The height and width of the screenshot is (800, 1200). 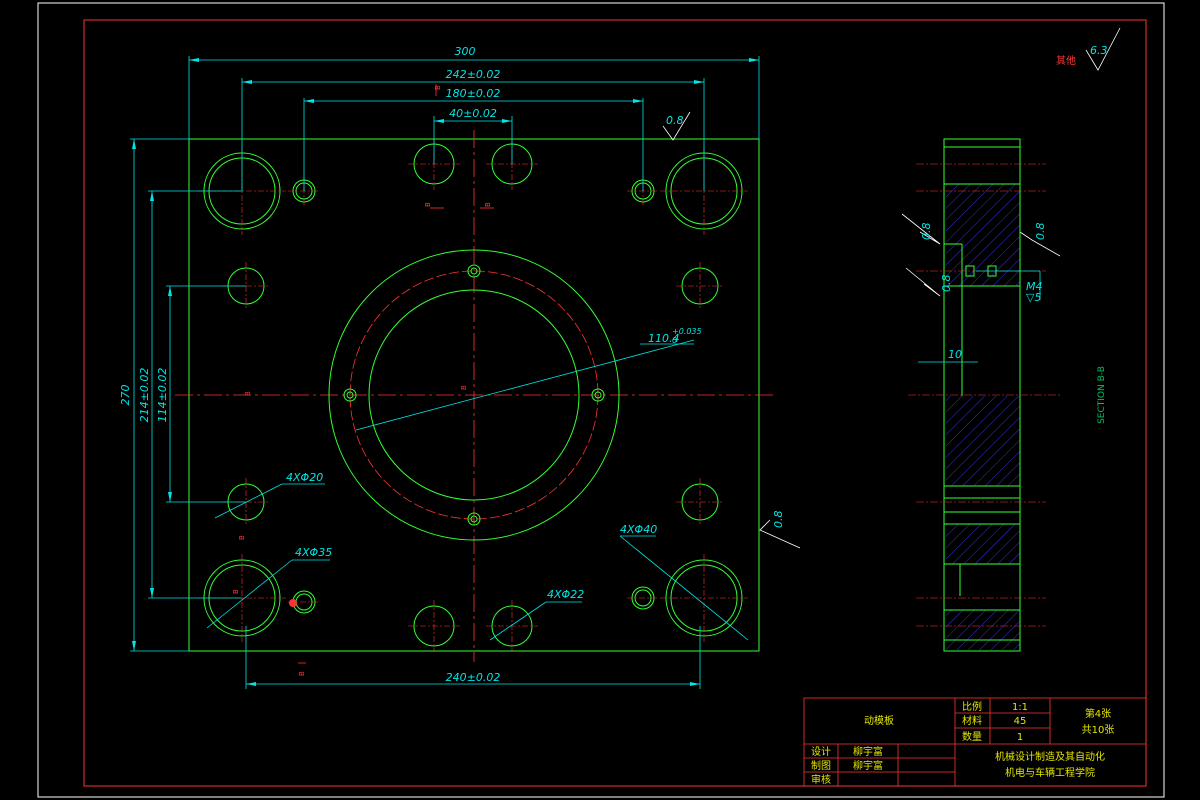 What do you see at coordinates (778, 520) in the screenshot?
I see `roughness-right: 0.8` at bounding box center [778, 520].